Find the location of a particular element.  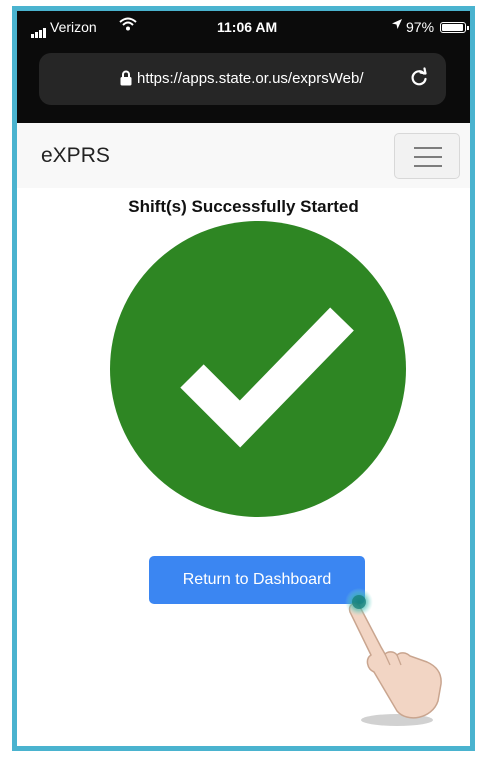

signal-bars-icon is located at coordinates (39, 30).